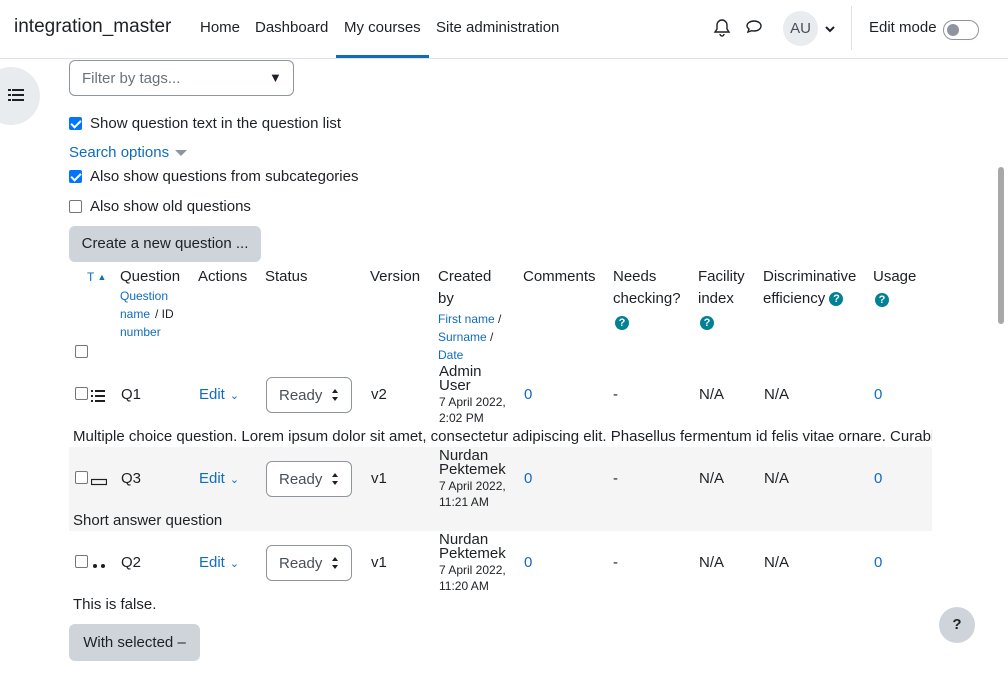  Describe the element at coordinates (181, 153) in the screenshot. I see `caret-down-icon` at that location.